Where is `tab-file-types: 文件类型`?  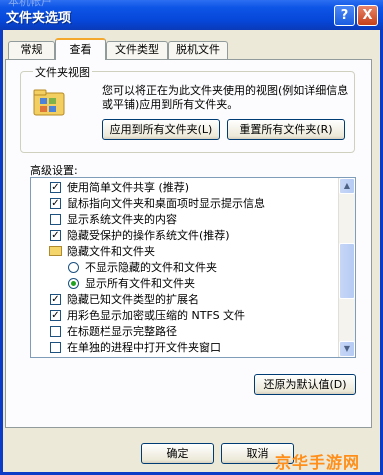
tab-file-types: 文件类型 is located at coordinates (137, 50).